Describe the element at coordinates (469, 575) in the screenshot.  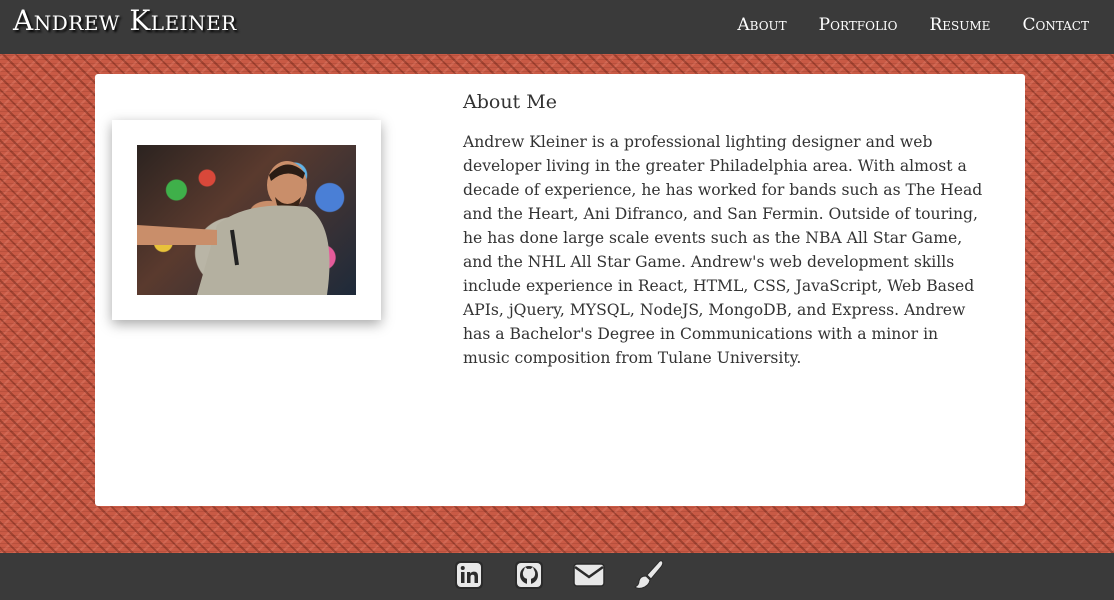
I see `linkedin-icon` at that location.